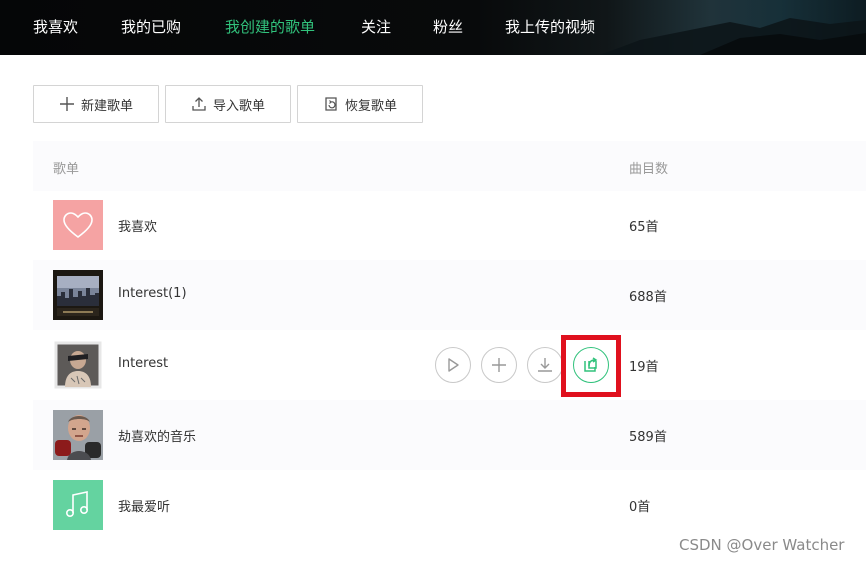 The height and width of the screenshot is (561, 866). I want to click on restore-playlist-button: 恢复歌单, so click(360, 104).